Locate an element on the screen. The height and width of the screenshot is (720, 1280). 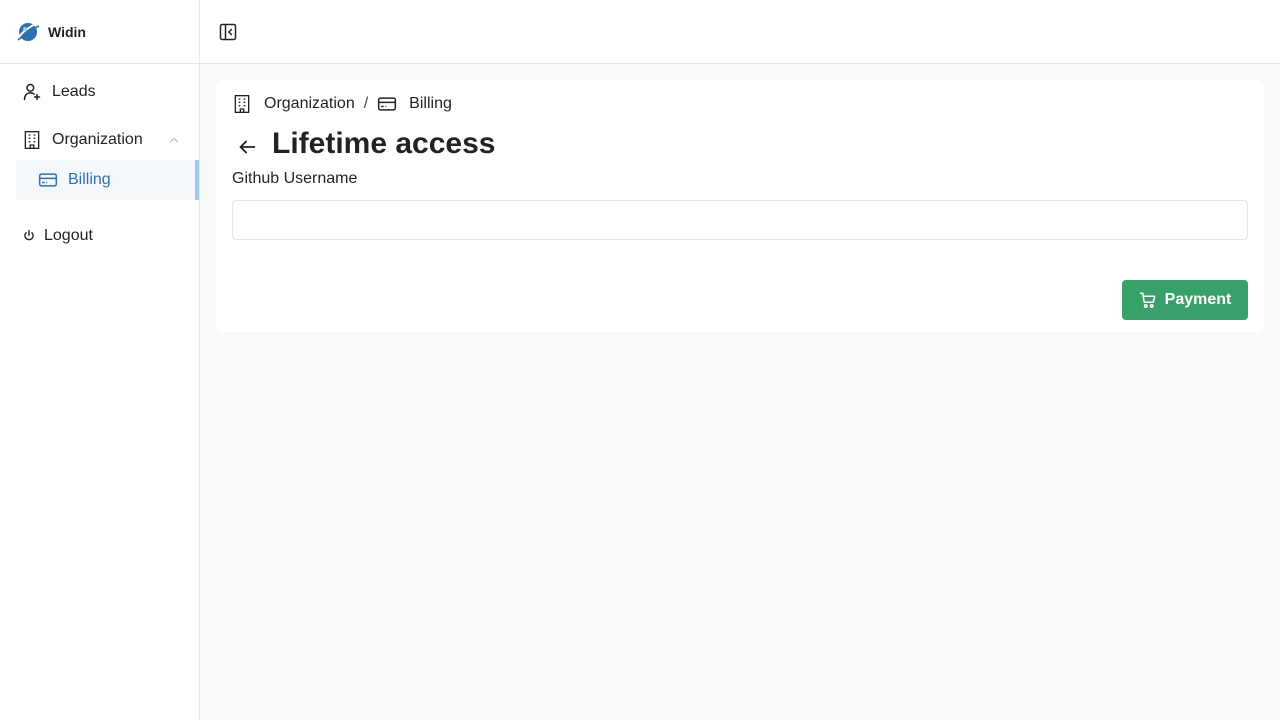
shopping-cart-icon is located at coordinates (1148, 300).